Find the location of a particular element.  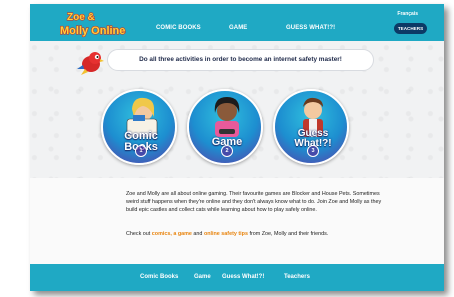

activity-number-badge: 3 is located at coordinates (313, 151).